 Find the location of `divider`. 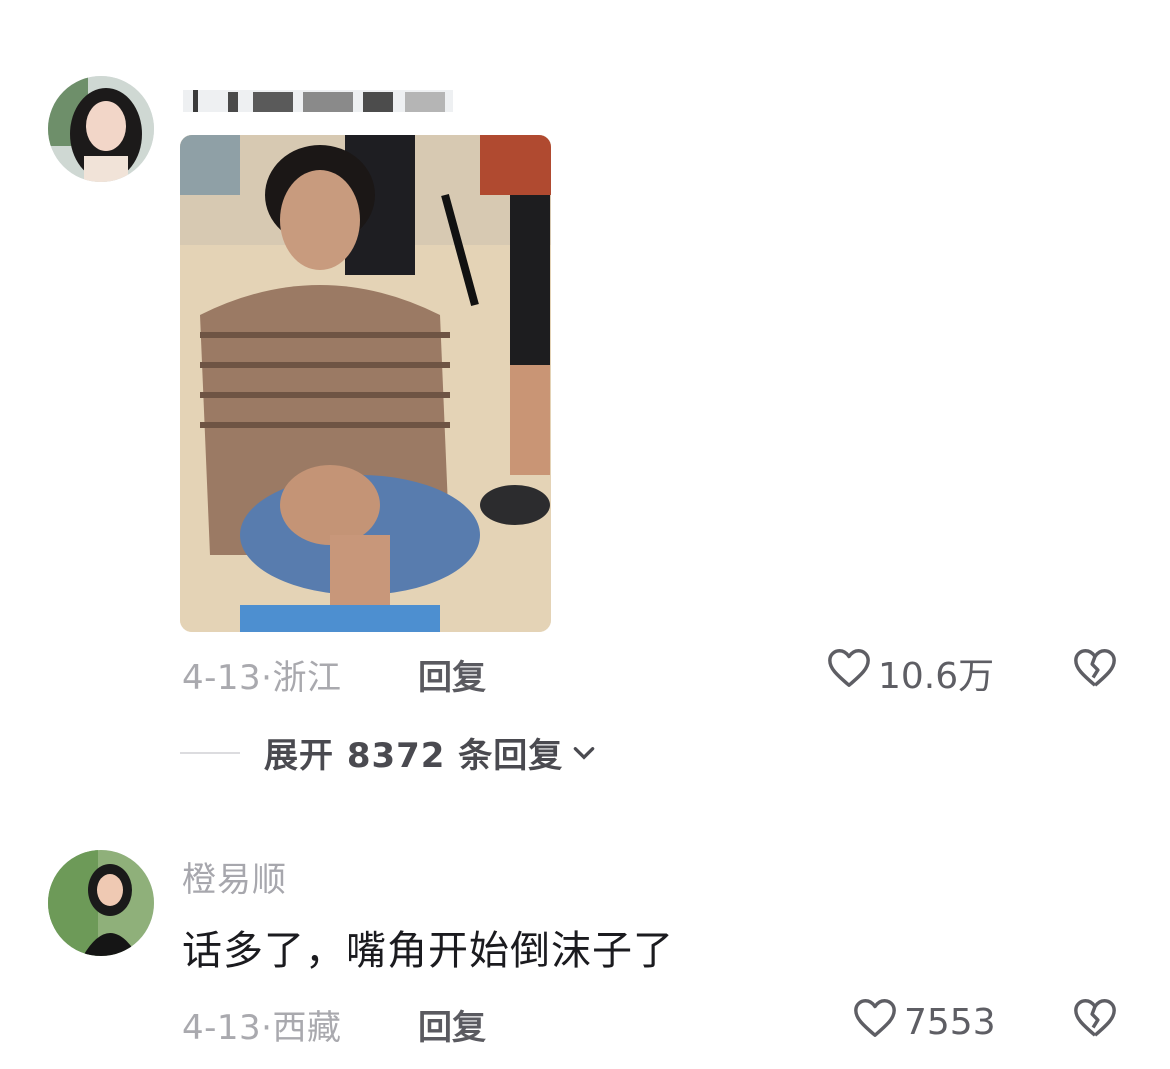

divider is located at coordinates (210, 752).